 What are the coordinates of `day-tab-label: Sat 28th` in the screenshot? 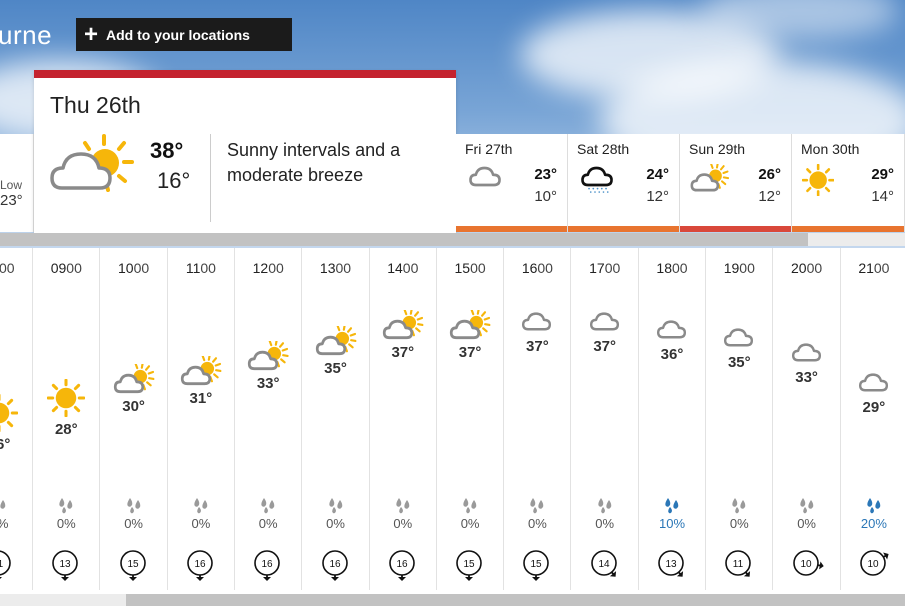 It's located at (603, 149).